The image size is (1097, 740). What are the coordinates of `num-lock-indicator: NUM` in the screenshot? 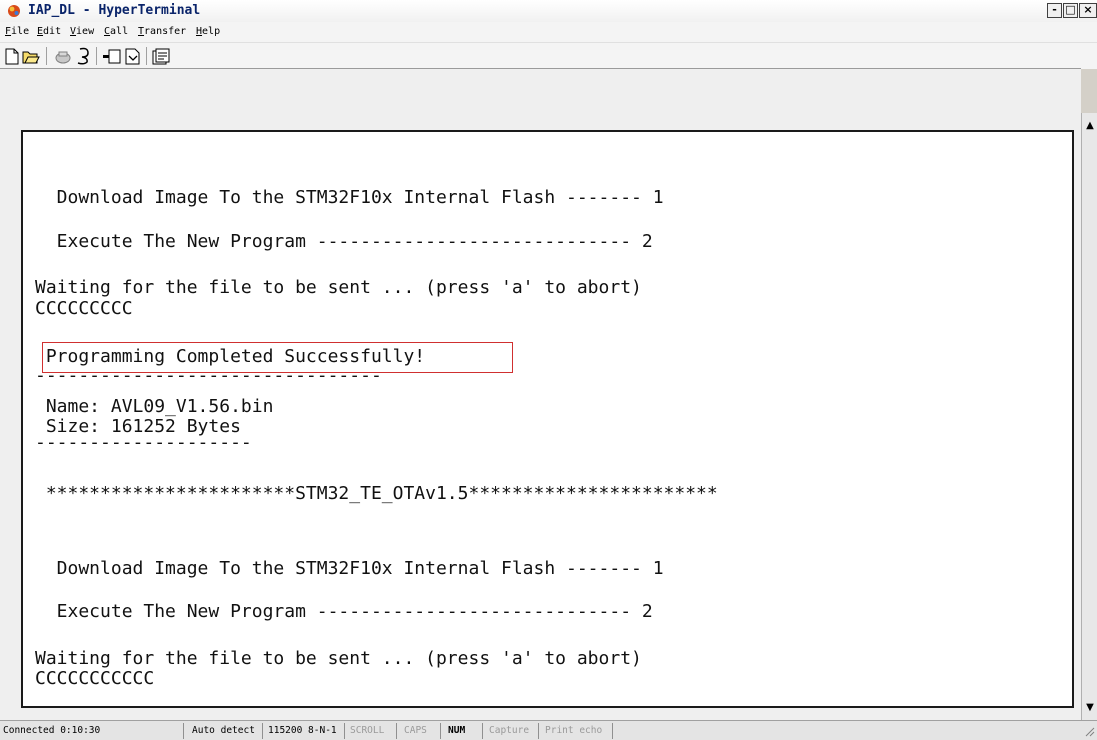 It's located at (457, 730).